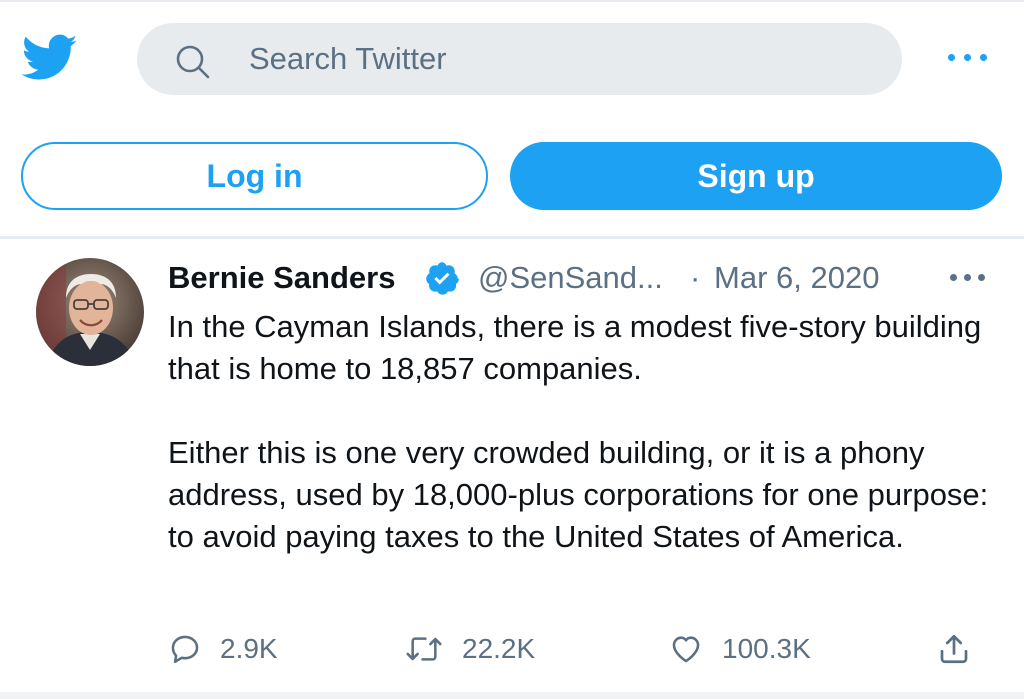 The height and width of the screenshot is (699, 1024). I want to click on like-button: 100.3K, so click(739, 649).